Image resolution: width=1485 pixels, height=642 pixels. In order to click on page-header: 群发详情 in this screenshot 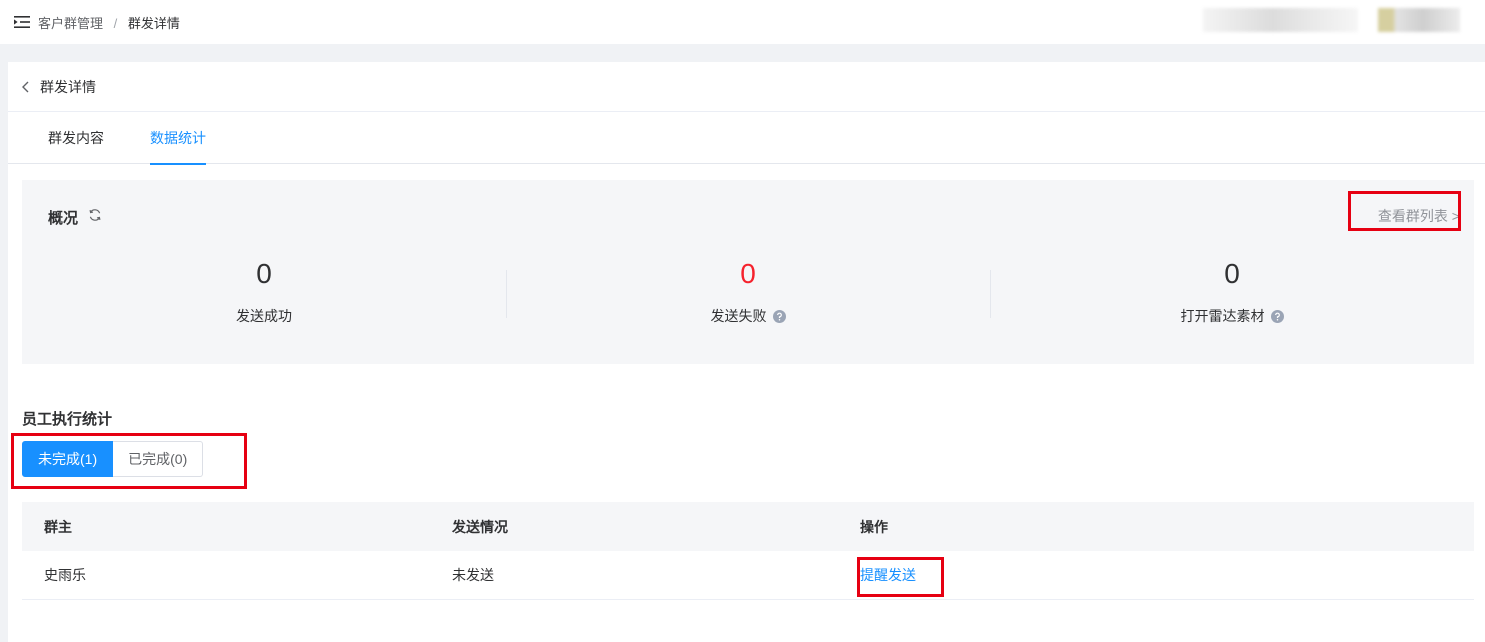, I will do `click(746, 87)`.